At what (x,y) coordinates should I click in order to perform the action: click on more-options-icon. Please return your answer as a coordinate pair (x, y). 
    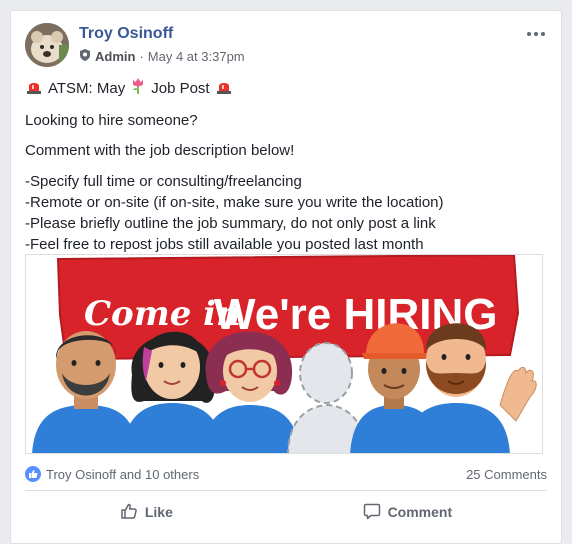
    Looking at the image, I should click on (536, 34).